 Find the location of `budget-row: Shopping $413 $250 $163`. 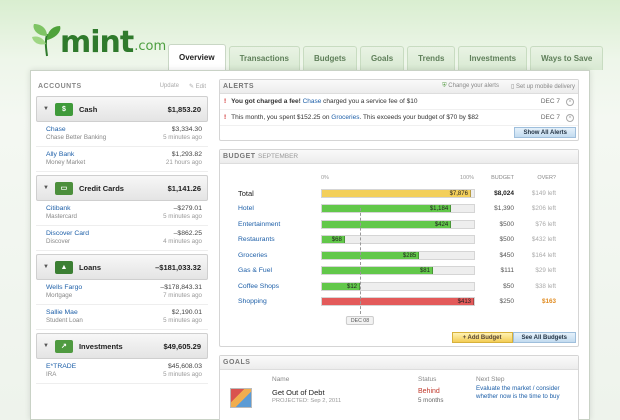

budget-row: Shopping $413 $250 $163 is located at coordinates (399, 302).